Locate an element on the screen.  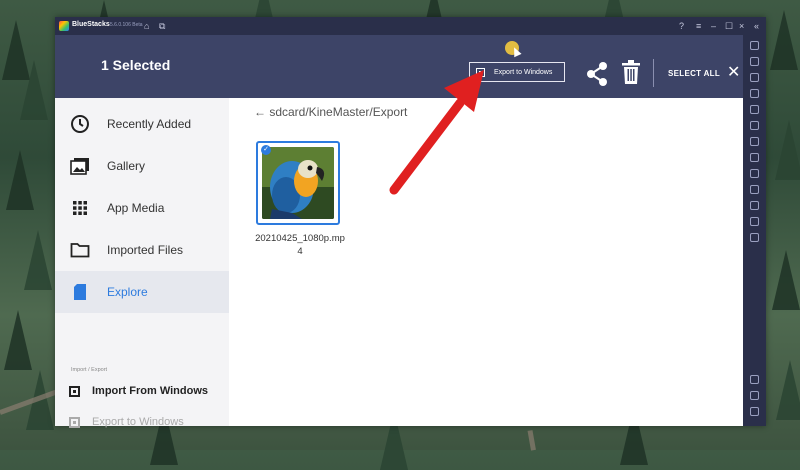
grid-icon is located at coordinates (80, 208).